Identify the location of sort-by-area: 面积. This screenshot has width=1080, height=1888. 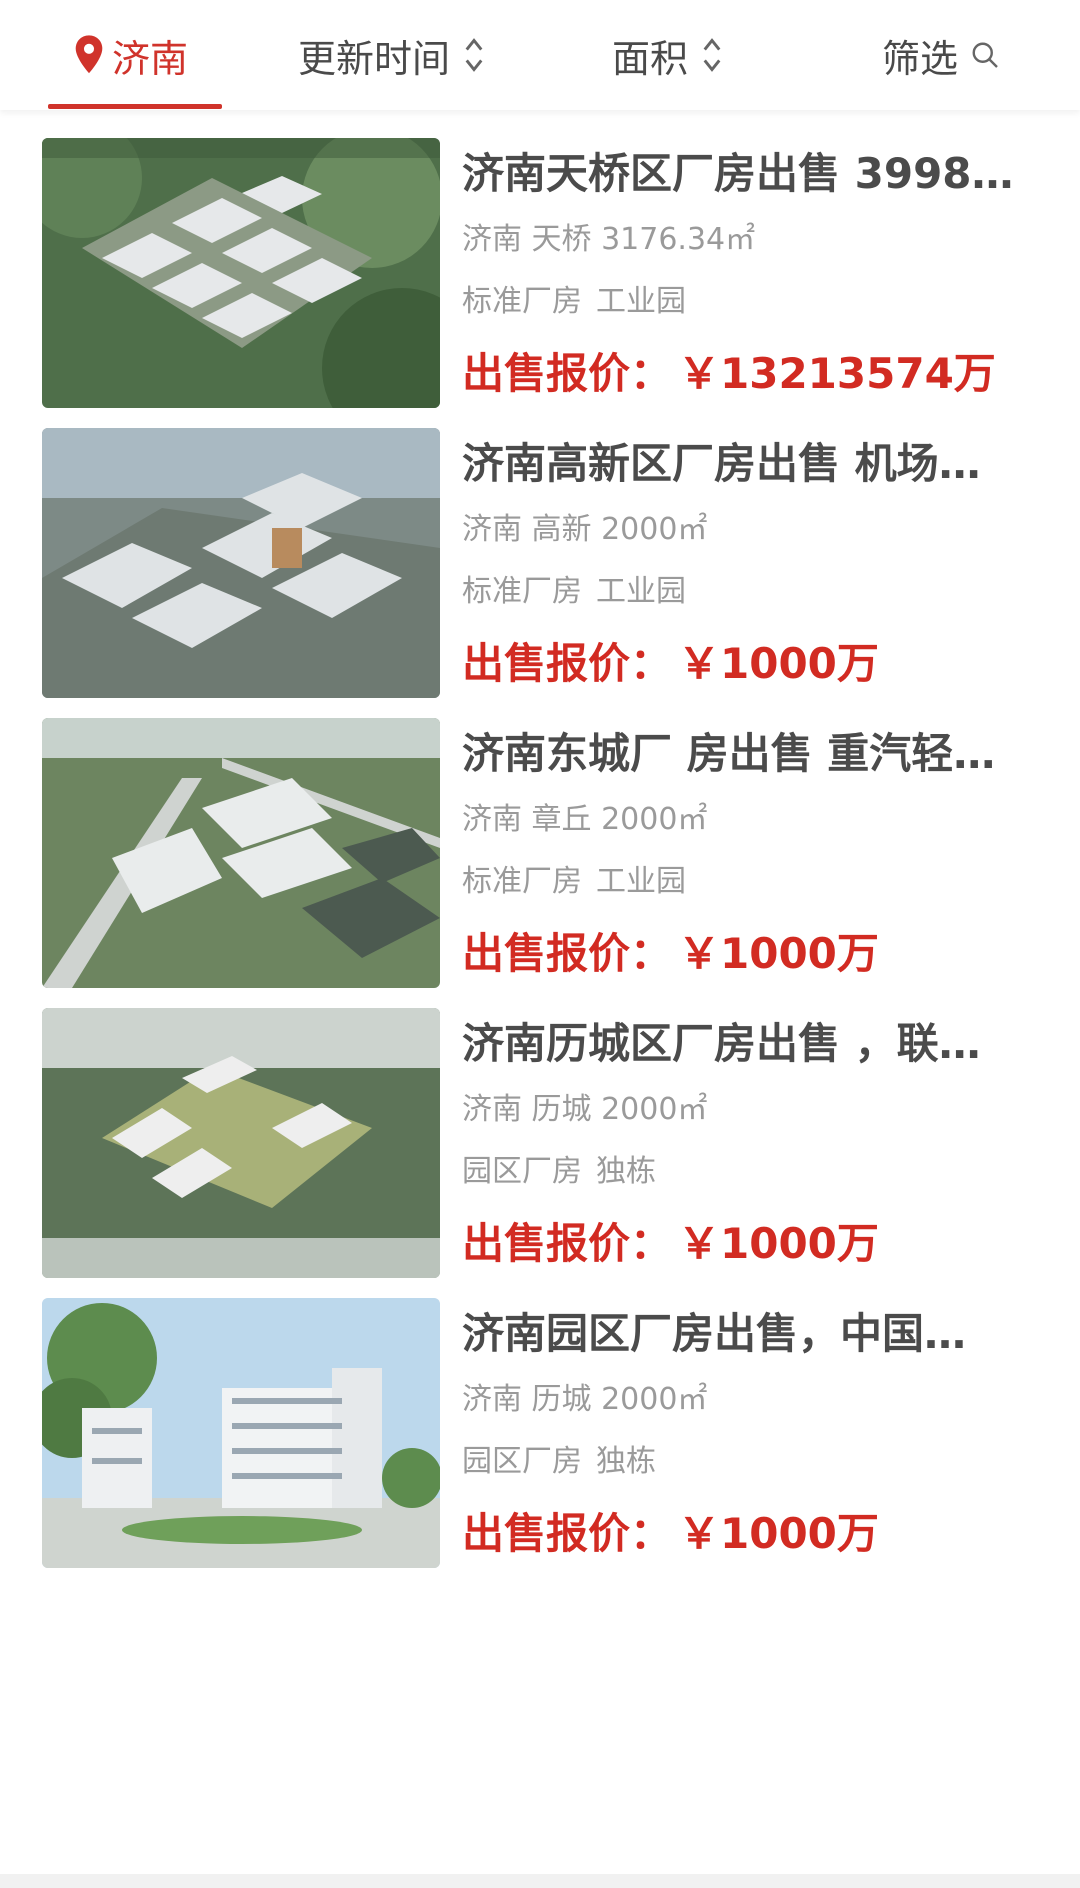
(668, 55).